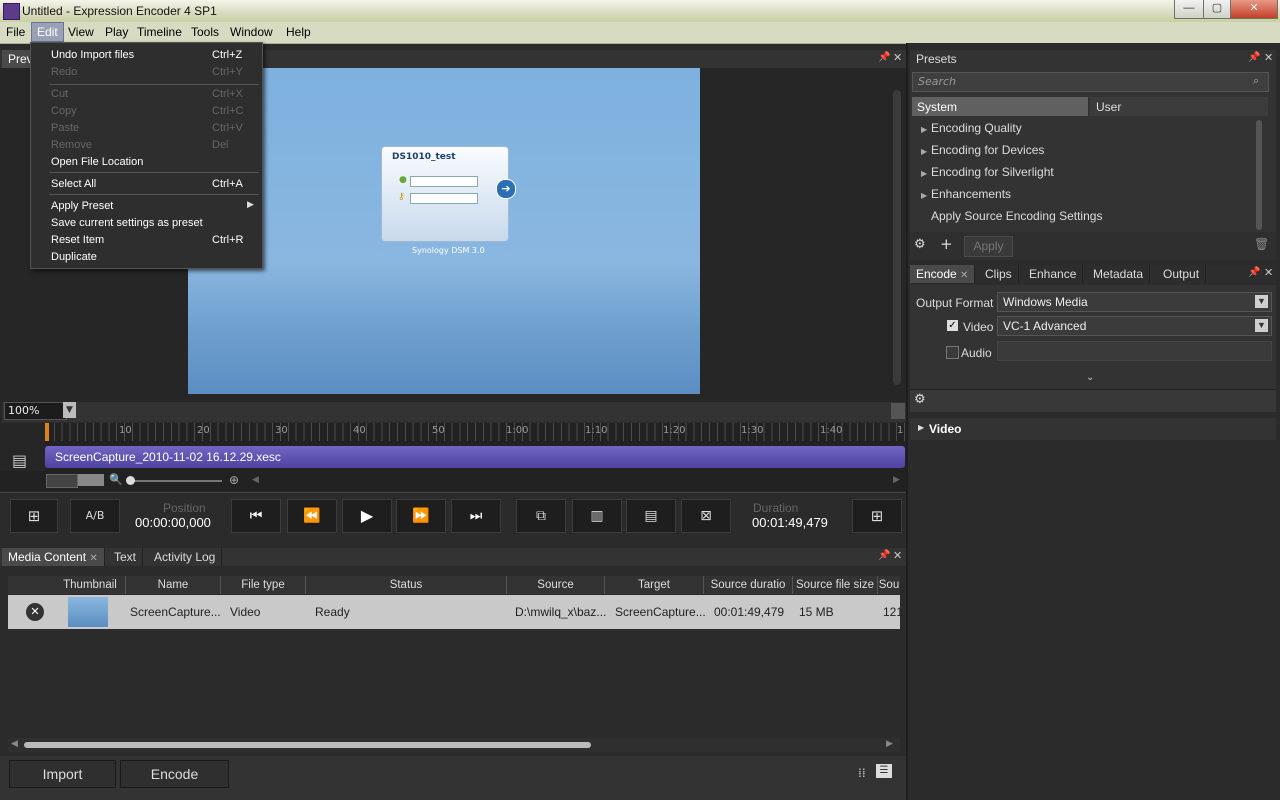 This screenshot has width=1280, height=800. Describe the element at coordinates (312, 516) in the screenshot. I see `previous-frame-button: ⏪` at that location.